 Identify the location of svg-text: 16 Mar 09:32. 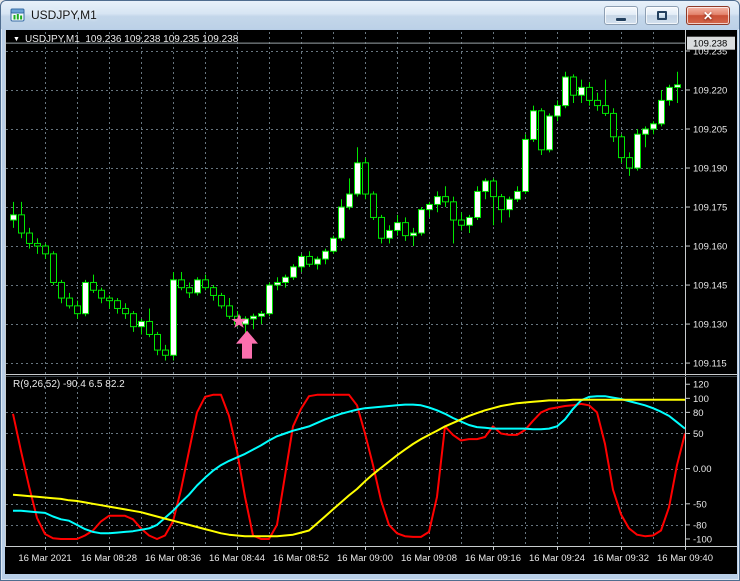
(621, 558).